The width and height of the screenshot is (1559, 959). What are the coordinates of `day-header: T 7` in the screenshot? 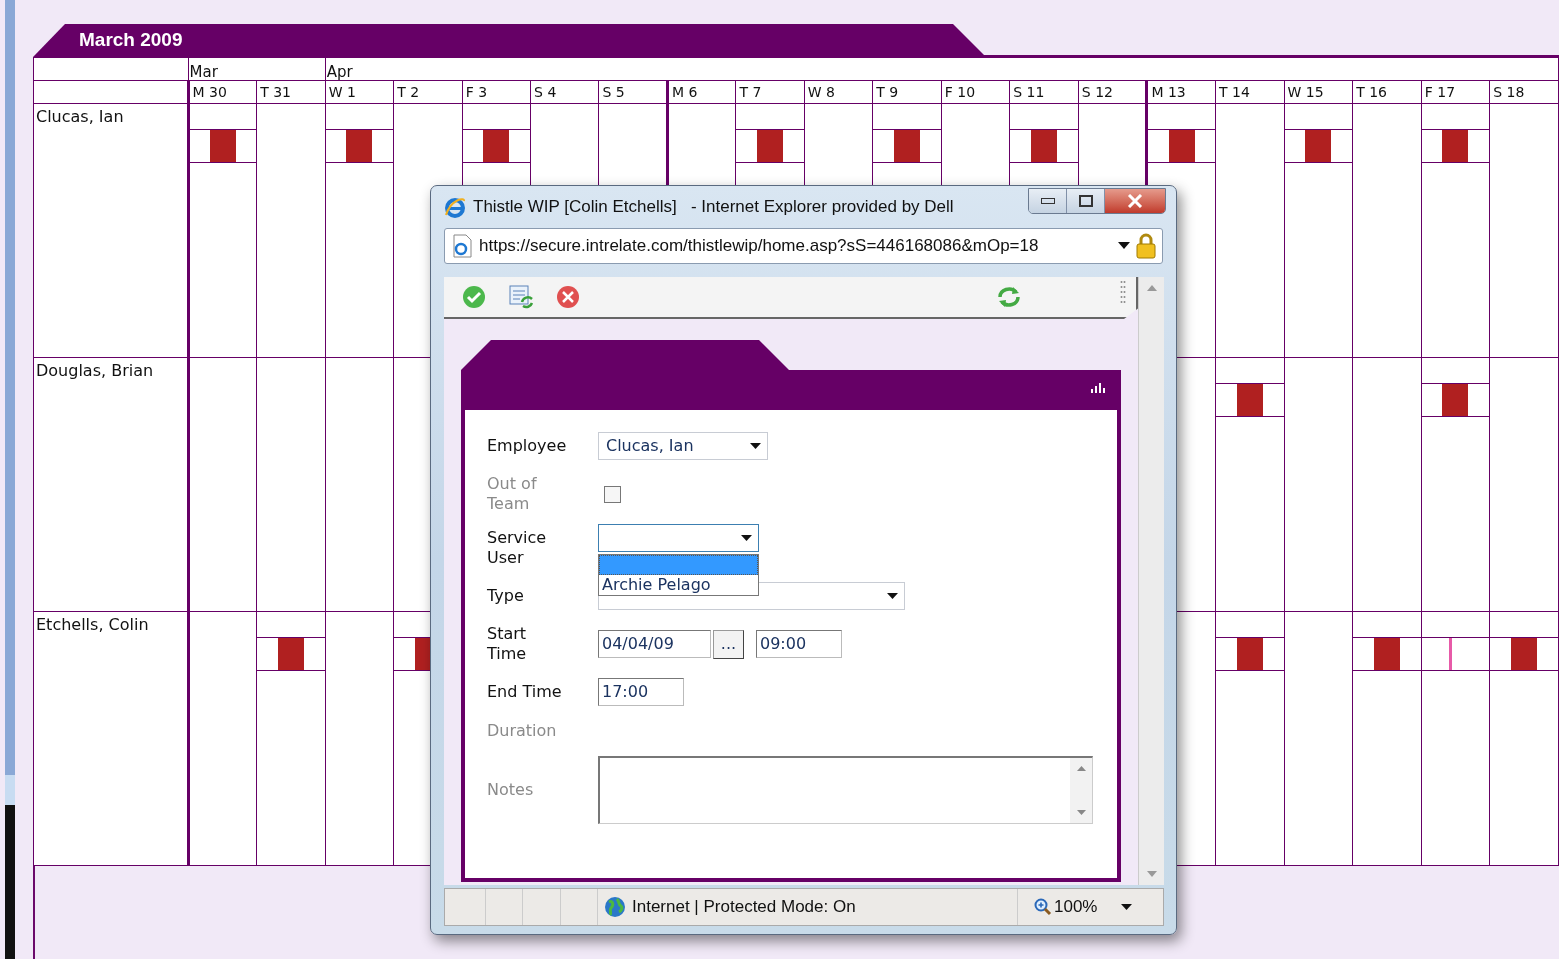 It's located at (770, 92).